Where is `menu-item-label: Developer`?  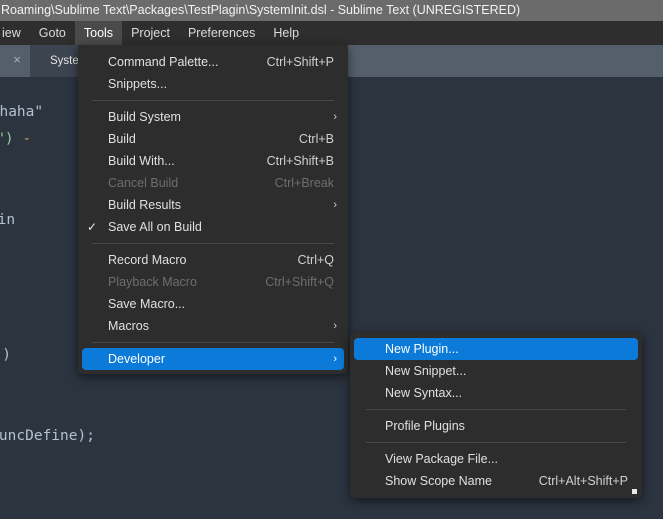
menu-item-label: Developer is located at coordinates (136, 359).